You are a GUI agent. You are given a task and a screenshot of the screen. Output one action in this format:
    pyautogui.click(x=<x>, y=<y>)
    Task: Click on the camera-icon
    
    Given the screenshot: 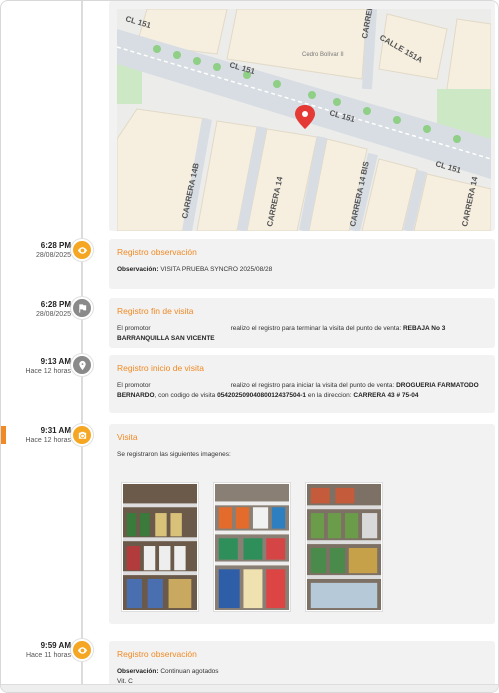 What is the action you would take?
    pyautogui.click(x=82, y=435)
    